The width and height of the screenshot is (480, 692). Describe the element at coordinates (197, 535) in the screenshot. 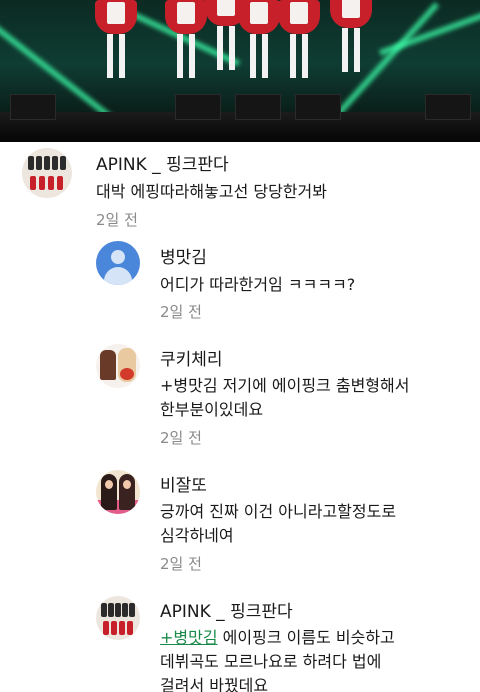

I see `reply-text-line: 심각하네여` at that location.